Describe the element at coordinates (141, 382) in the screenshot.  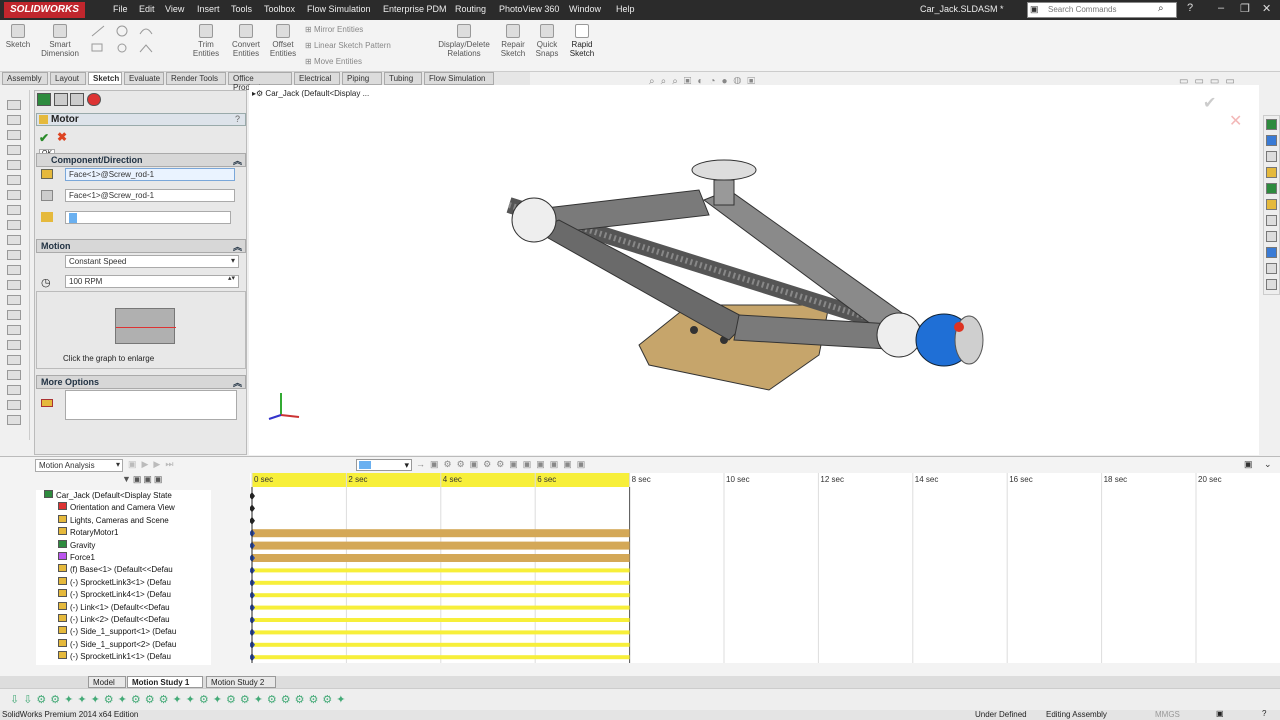
I see `more-options-section: More Options ︽` at that location.